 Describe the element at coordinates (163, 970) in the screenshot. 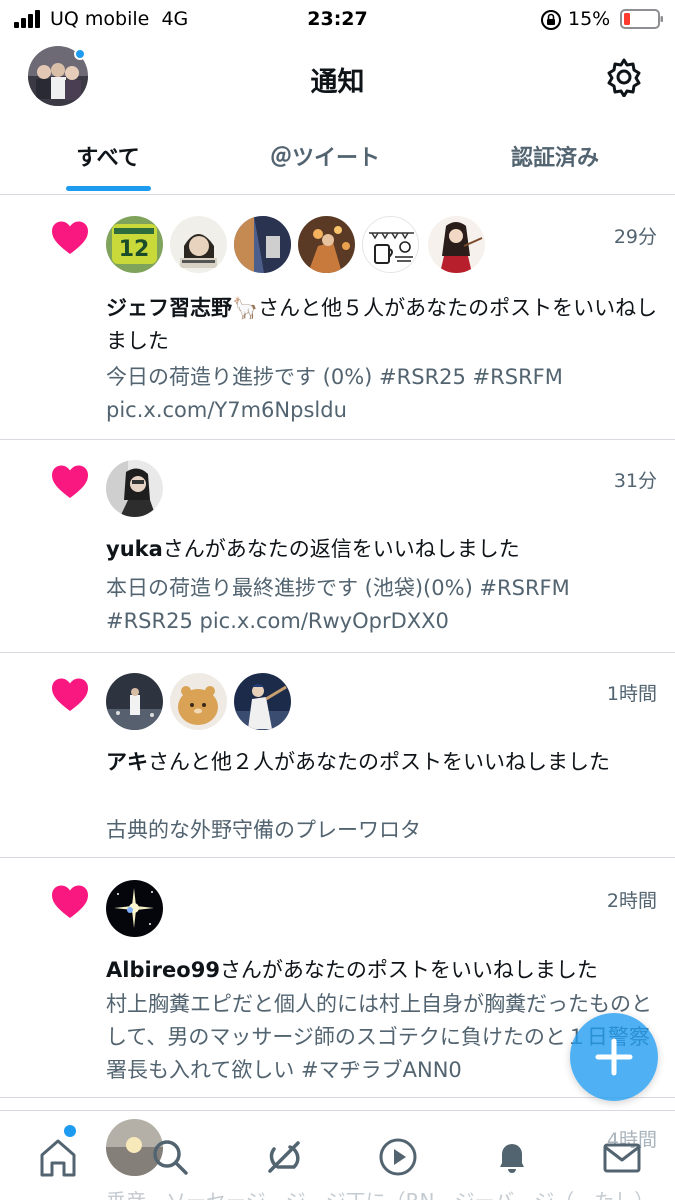

I see `user-name: Albireo99` at that location.